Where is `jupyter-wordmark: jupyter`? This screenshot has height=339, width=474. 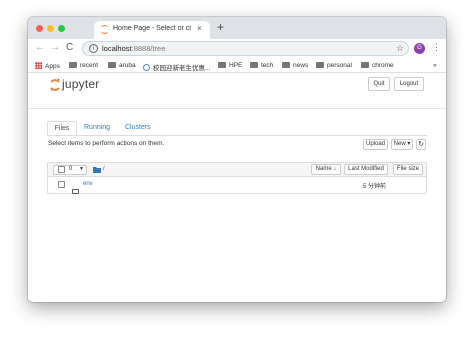 jupyter-wordmark: jupyter is located at coordinates (80, 84).